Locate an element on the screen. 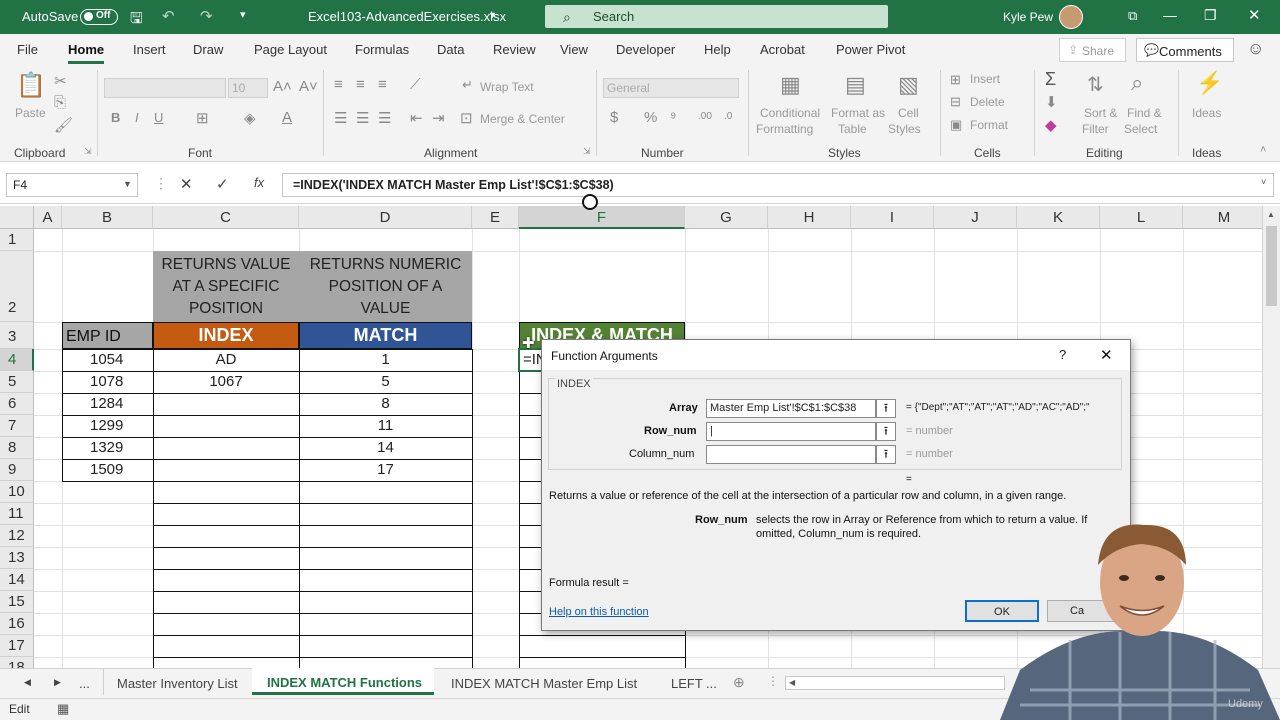  comma-icon: ⁹ is located at coordinates (673, 117).